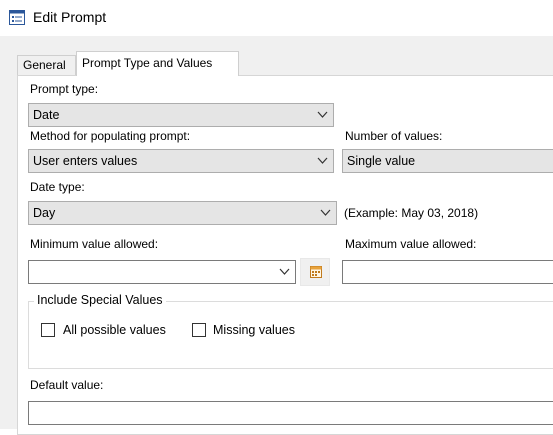 Image resolution: width=553 pixels, height=435 pixels. What do you see at coordinates (381, 161) in the screenshot?
I see `number-of-values-value: Single value` at bounding box center [381, 161].